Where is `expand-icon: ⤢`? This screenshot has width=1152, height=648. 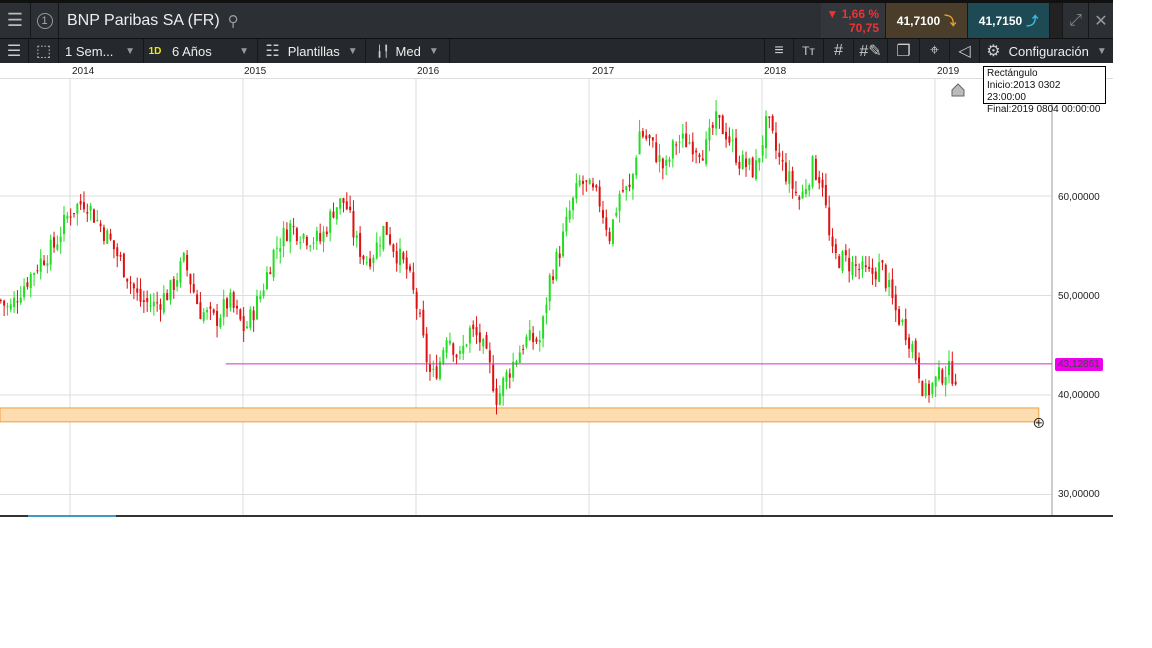
expand-icon: ⤢ is located at coordinates (1075, 20).